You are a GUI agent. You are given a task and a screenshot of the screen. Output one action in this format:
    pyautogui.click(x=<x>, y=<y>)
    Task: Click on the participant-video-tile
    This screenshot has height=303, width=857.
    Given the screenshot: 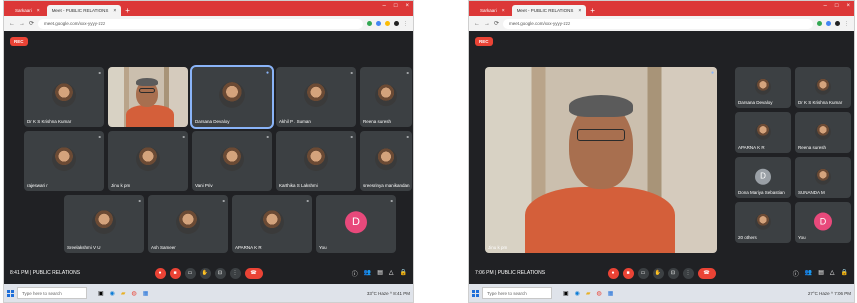 What is the action you would take?
    pyautogui.click(x=148, y=97)
    